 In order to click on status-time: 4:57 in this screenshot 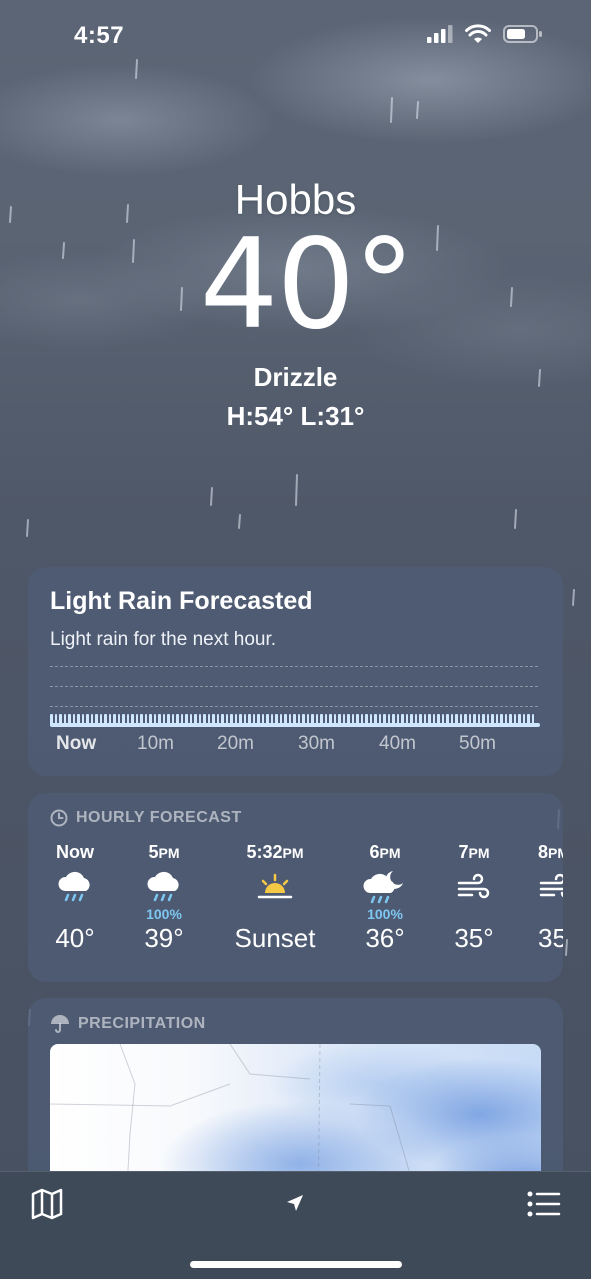, I will do `click(99, 35)`.